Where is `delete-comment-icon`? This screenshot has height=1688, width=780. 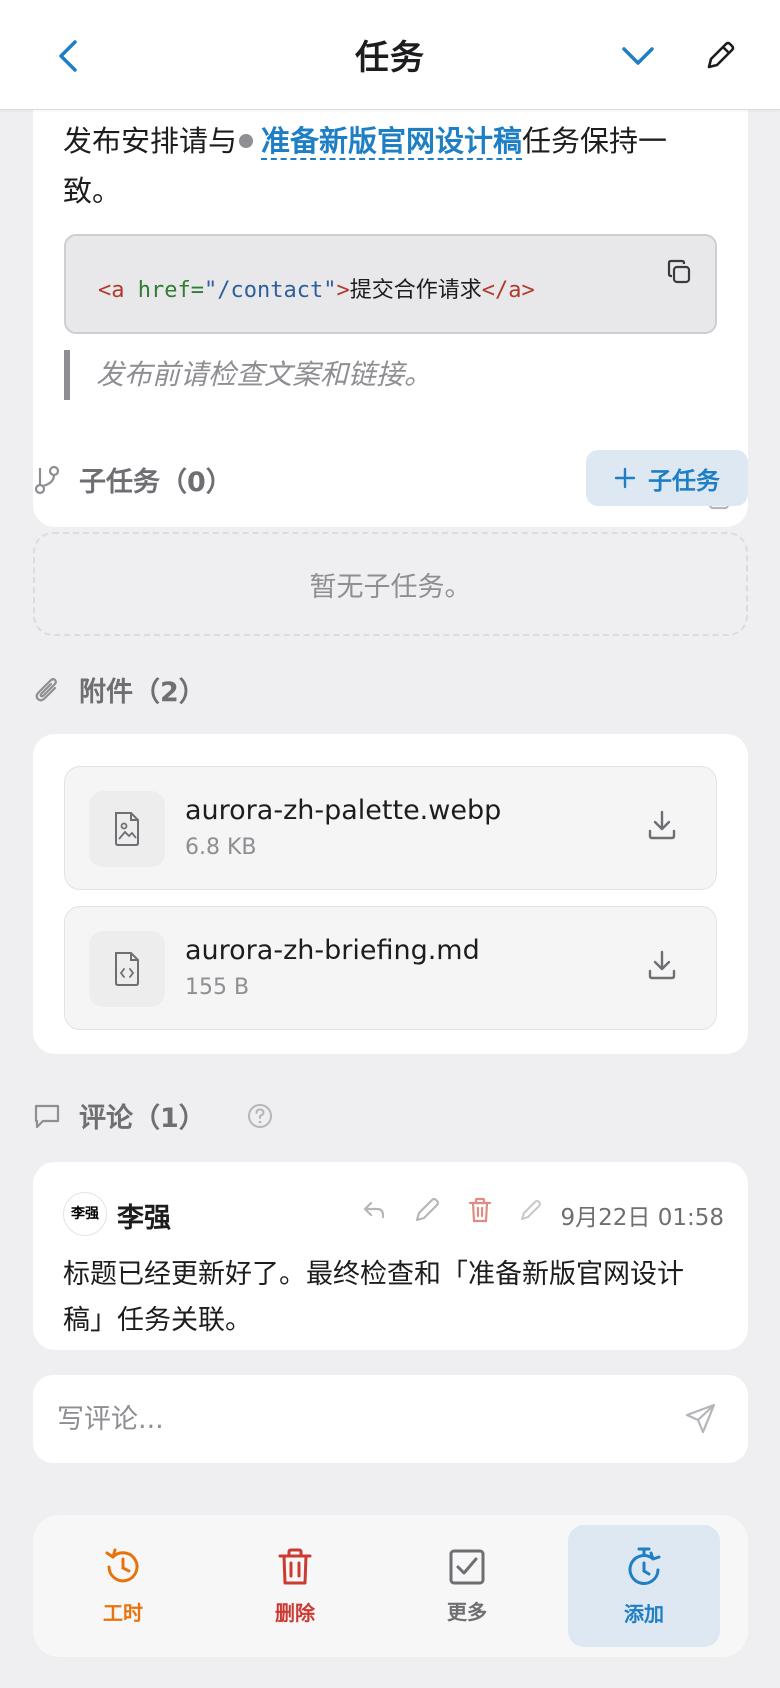
delete-comment-icon is located at coordinates (480, 1210).